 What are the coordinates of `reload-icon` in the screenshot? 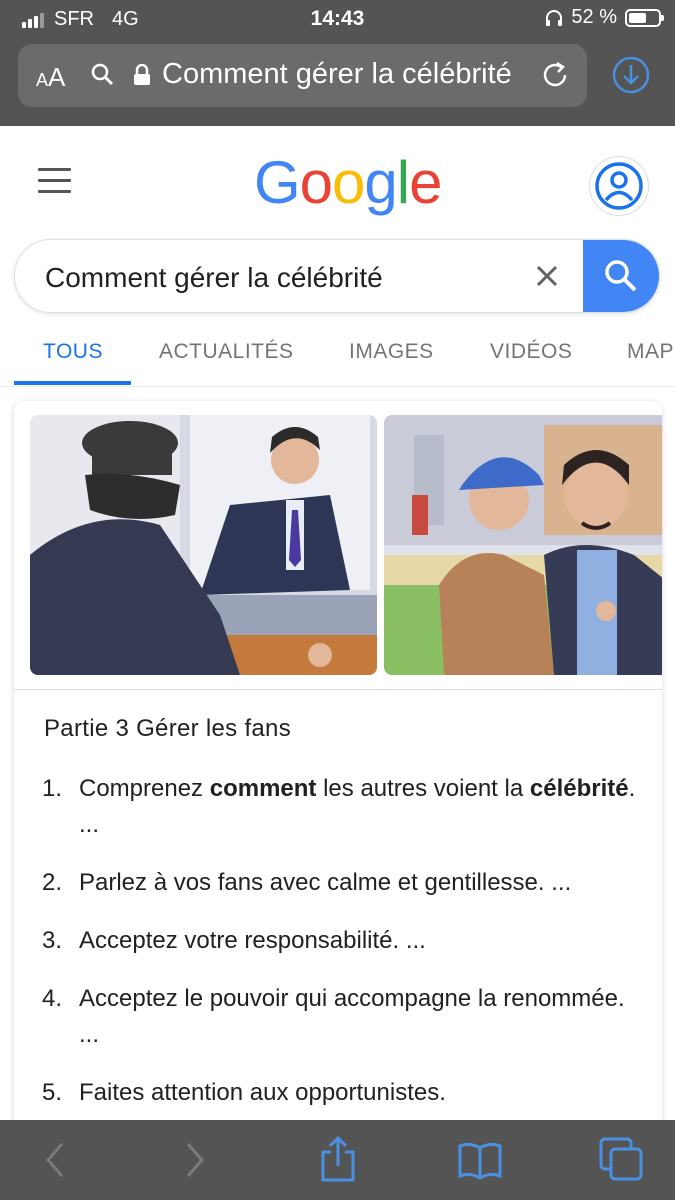 It's located at (555, 75).